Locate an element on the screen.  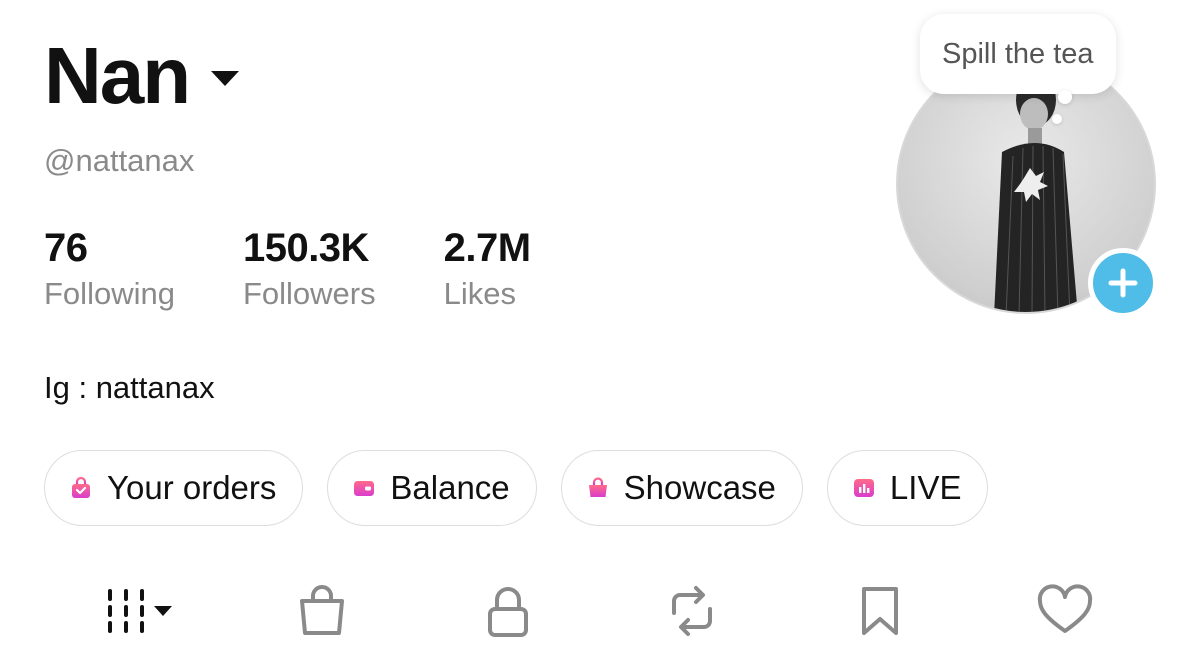
stat-followers: 150.3K Followers is located at coordinates (309, 269).